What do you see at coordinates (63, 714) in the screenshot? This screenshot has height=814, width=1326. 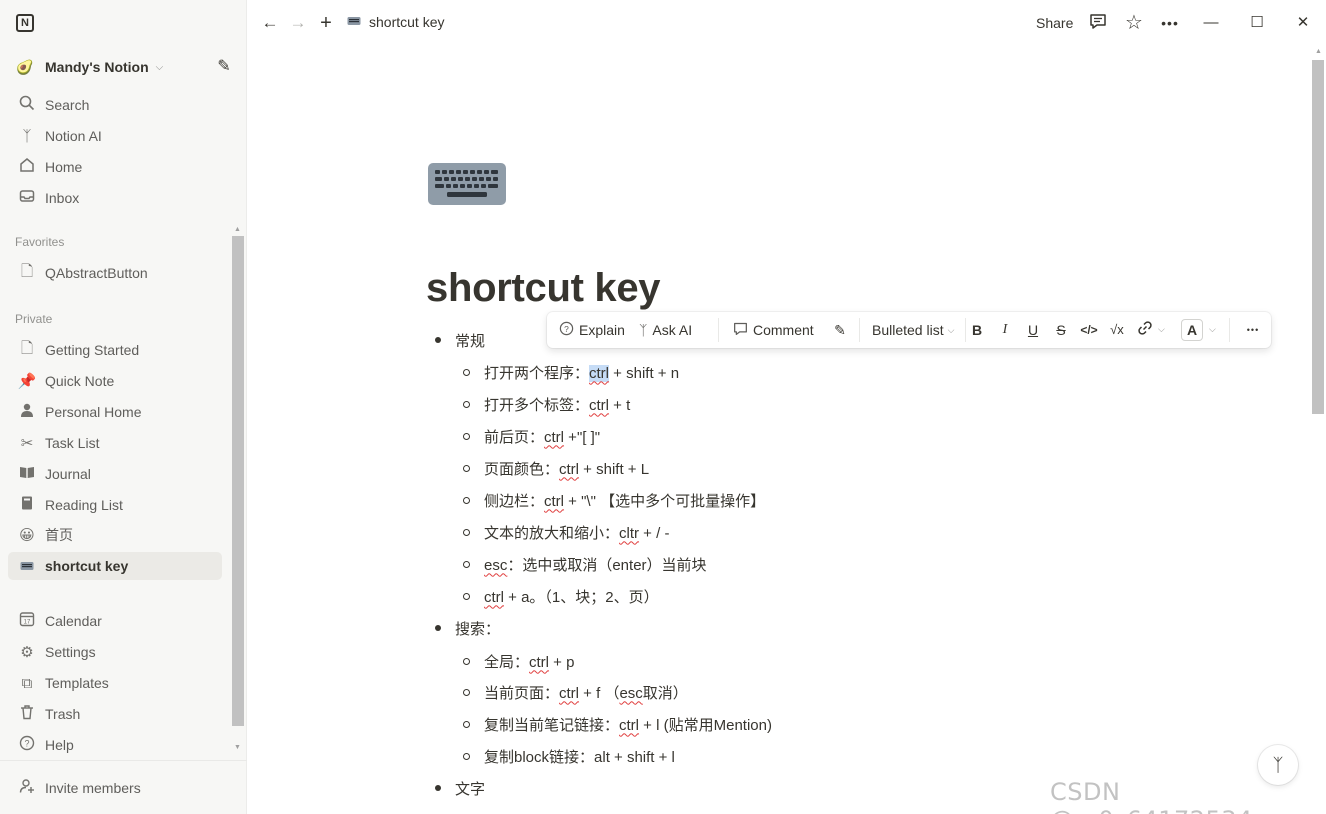 I see `sidebar-item-label: Trash` at bounding box center [63, 714].